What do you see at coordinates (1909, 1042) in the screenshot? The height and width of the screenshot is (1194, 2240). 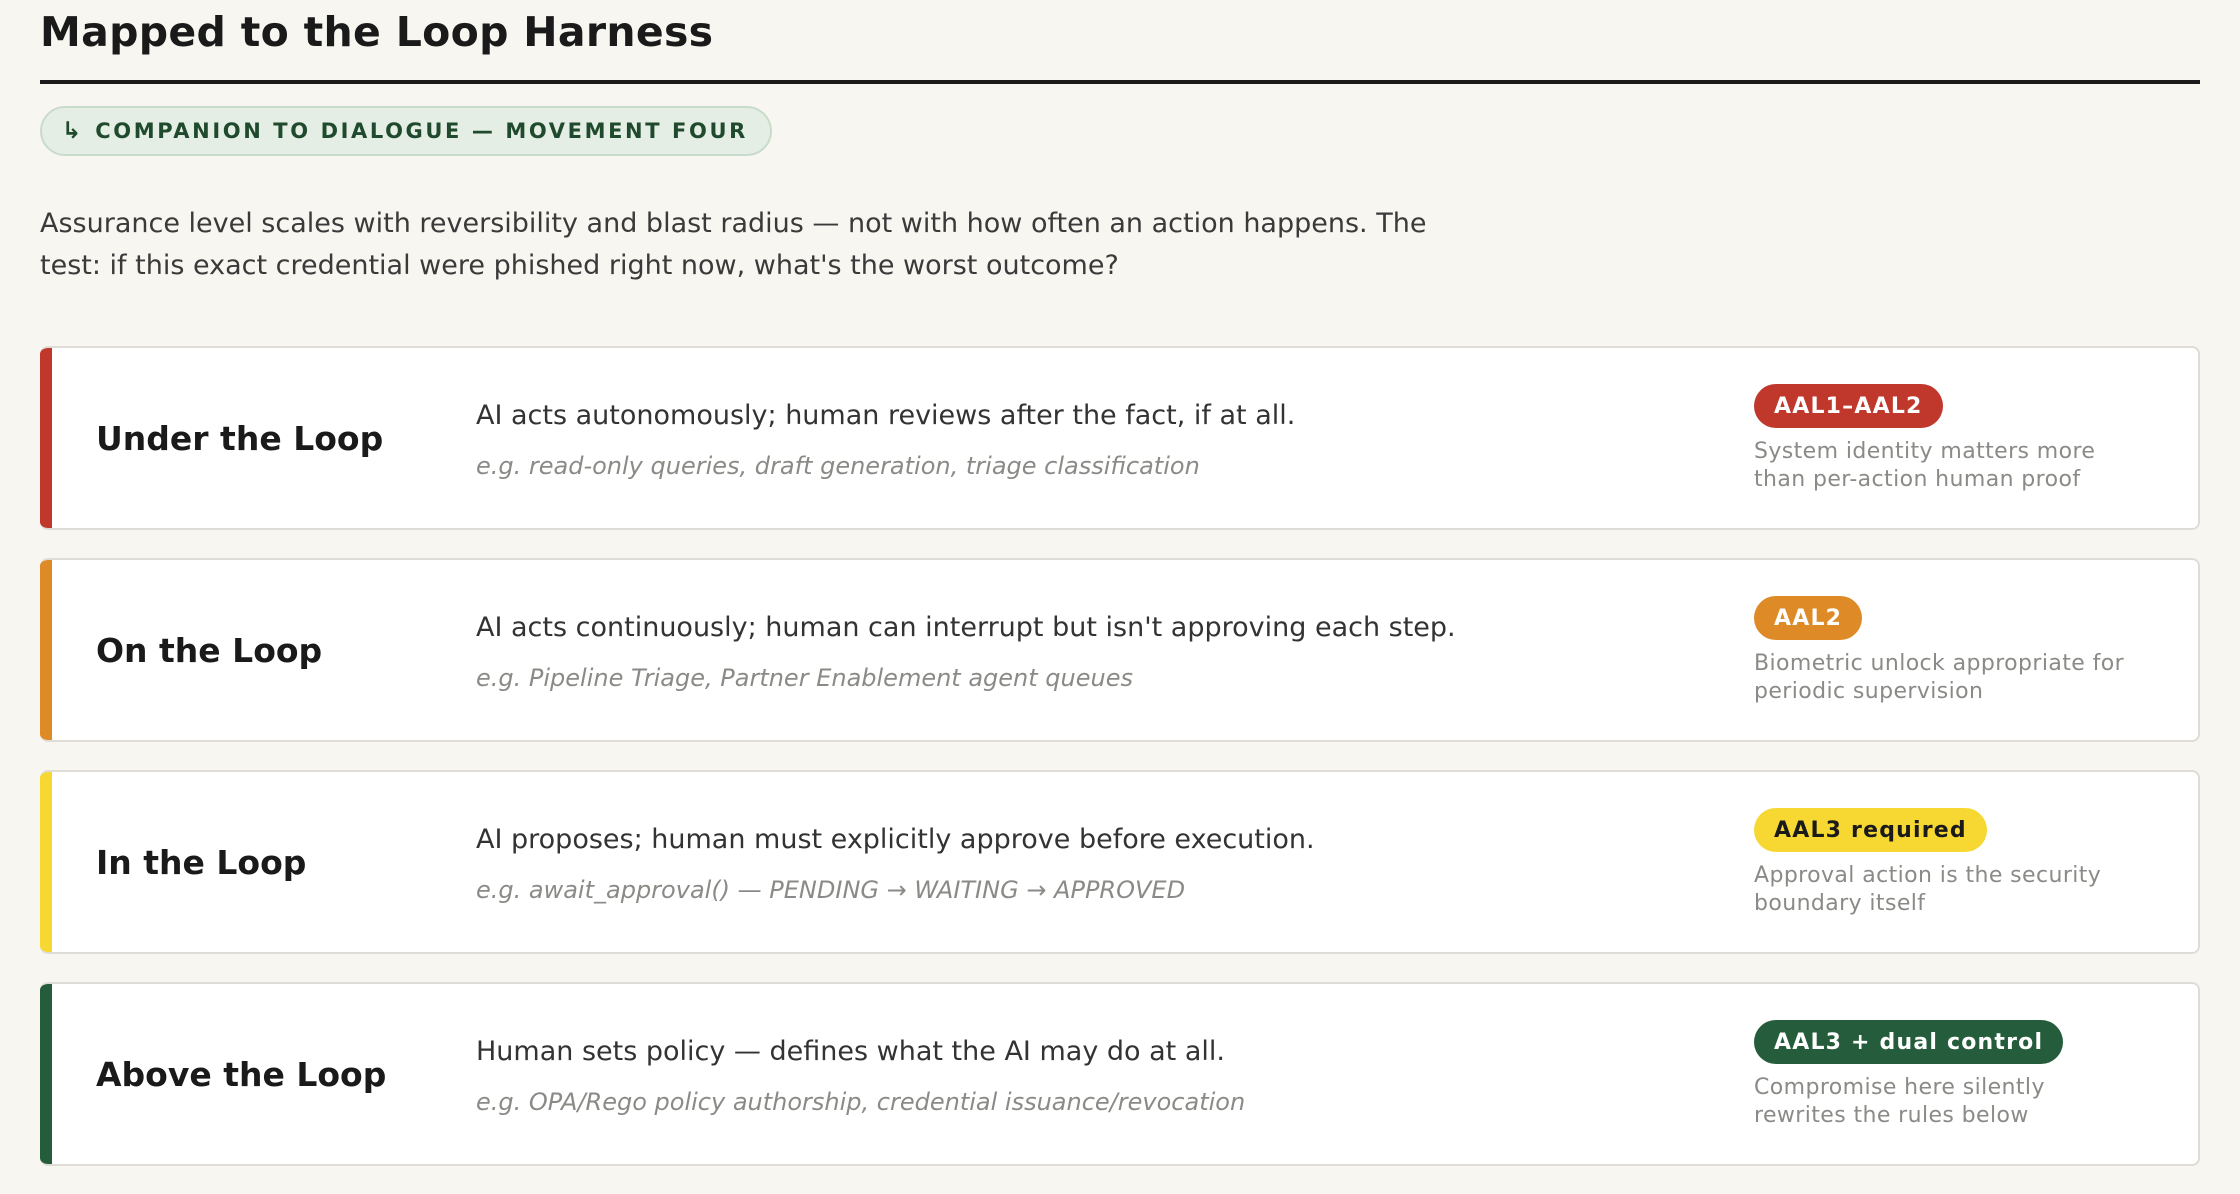 I see `assurance-badge: AAL3 + dual control` at bounding box center [1909, 1042].